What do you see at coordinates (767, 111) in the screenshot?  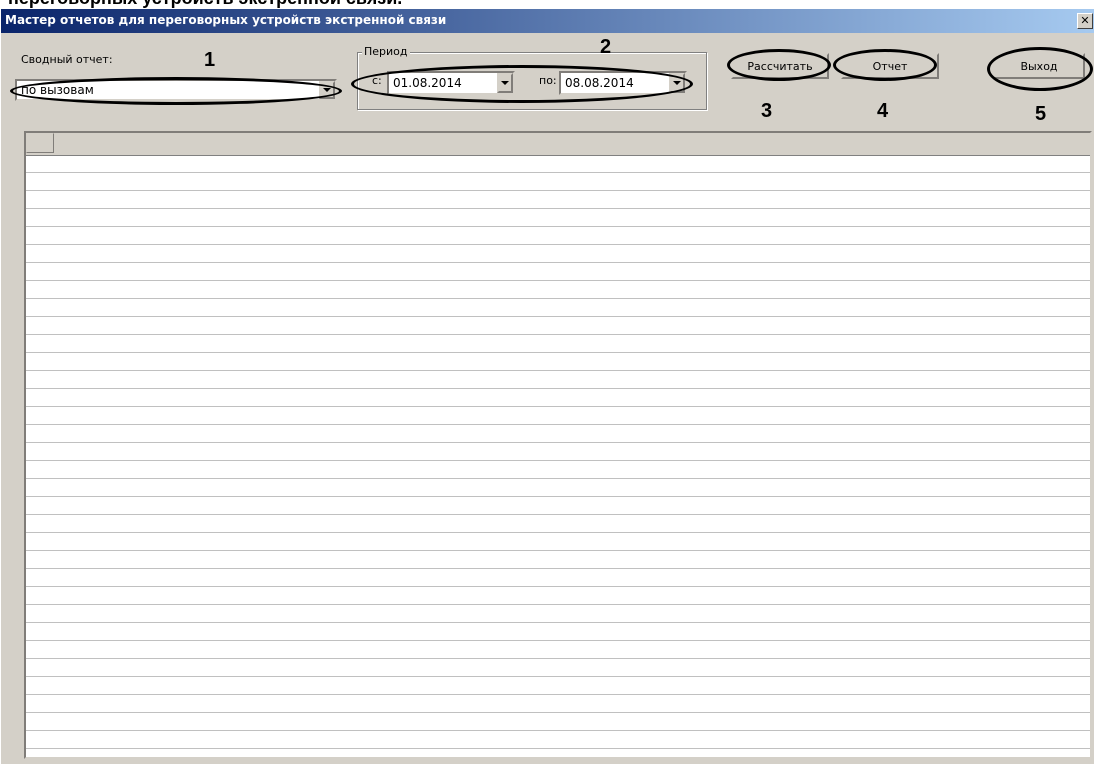 I see `callout-number-3: 3` at bounding box center [767, 111].